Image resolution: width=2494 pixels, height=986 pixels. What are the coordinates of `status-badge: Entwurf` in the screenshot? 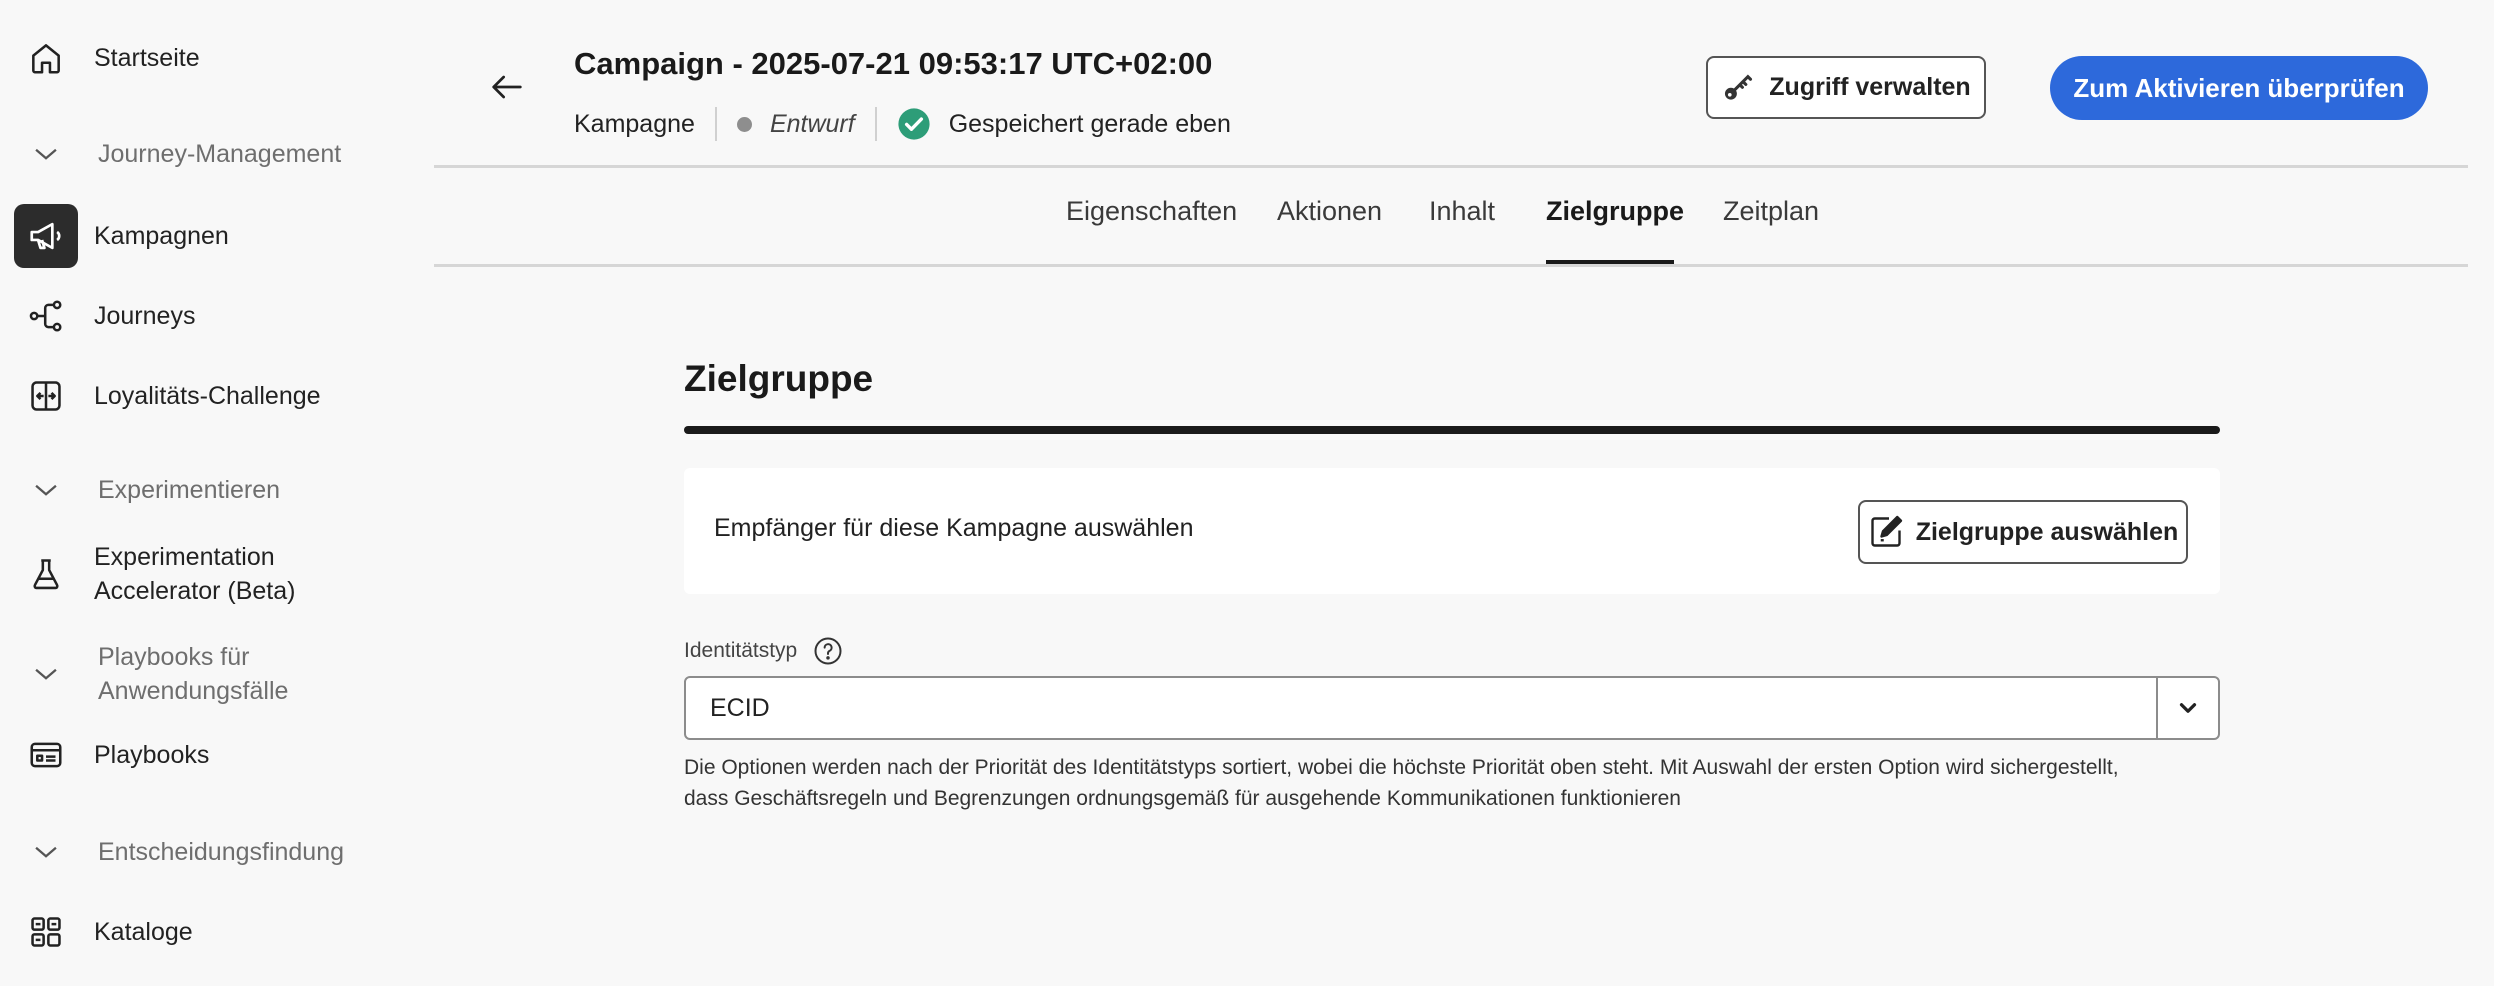 It's located at (812, 123).